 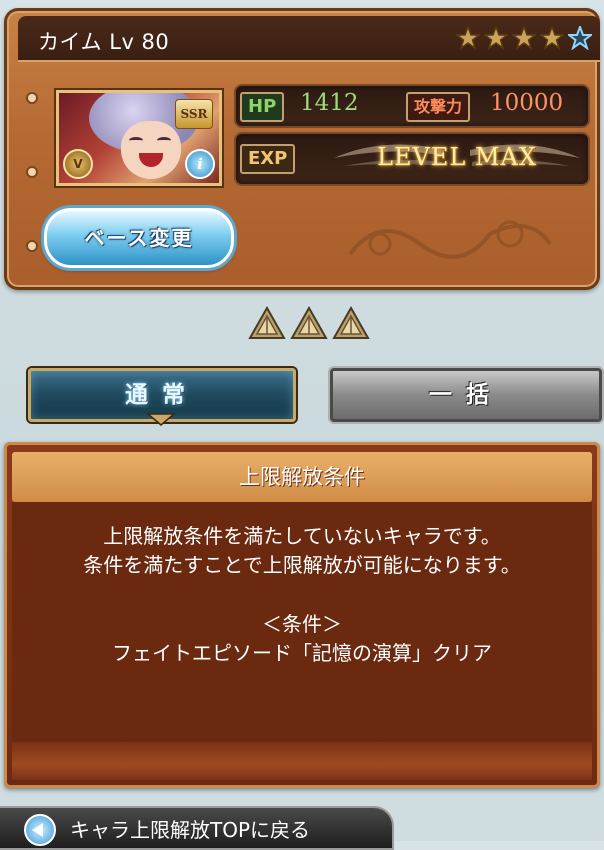 I want to click on exp-label: EXP, so click(x=268, y=159).